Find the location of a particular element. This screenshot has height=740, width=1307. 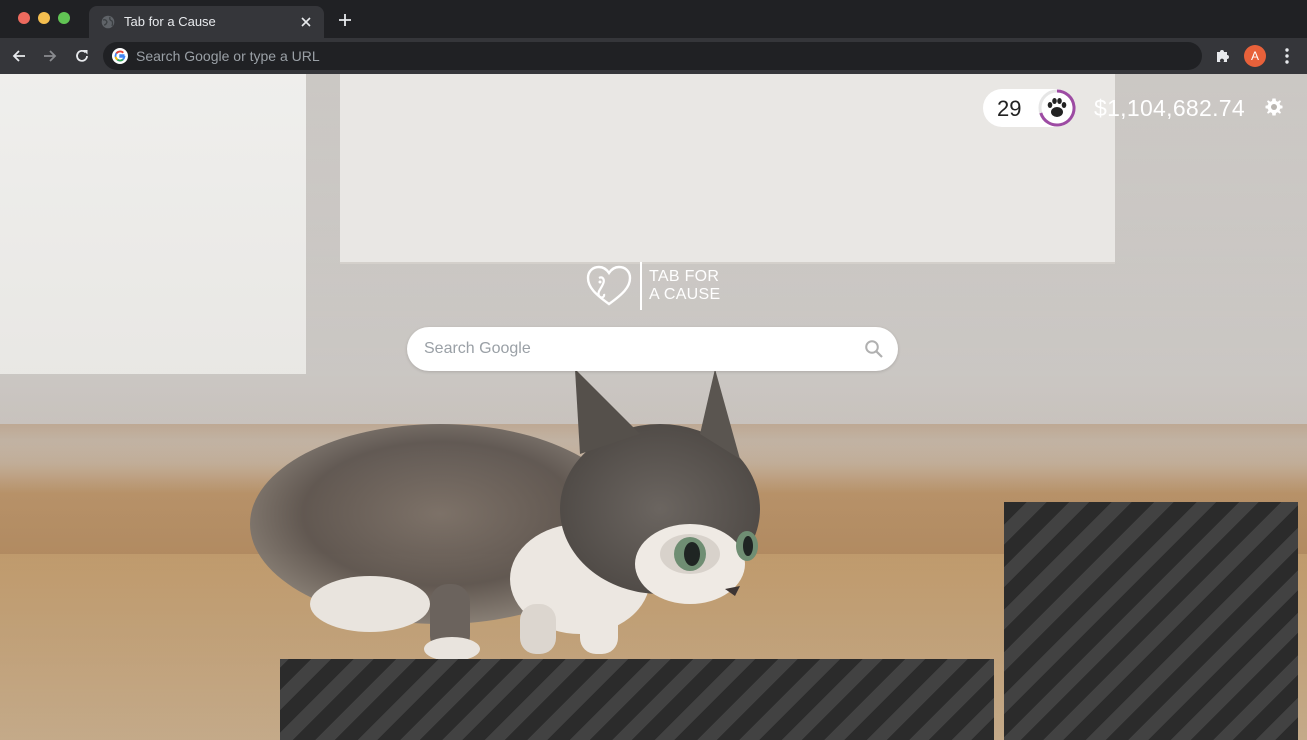

search-icon is located at coordinates (874, 349).